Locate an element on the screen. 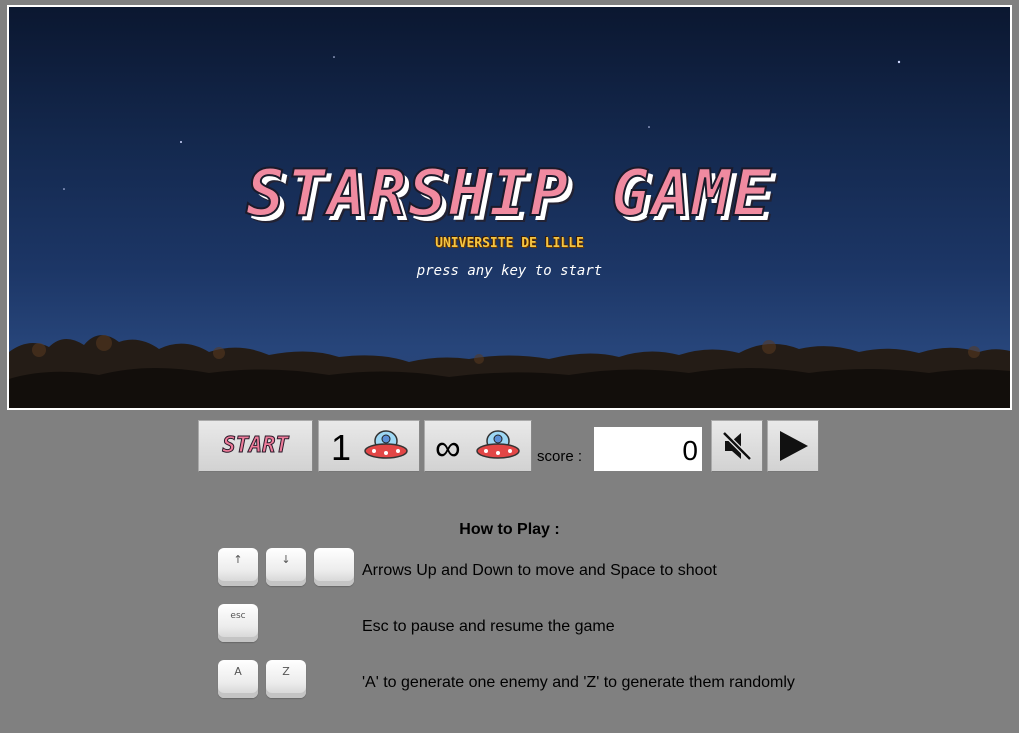 Image resolution: width=1019 pixels, height=733 pixels. mute-button is located at coordinates (737, 446).